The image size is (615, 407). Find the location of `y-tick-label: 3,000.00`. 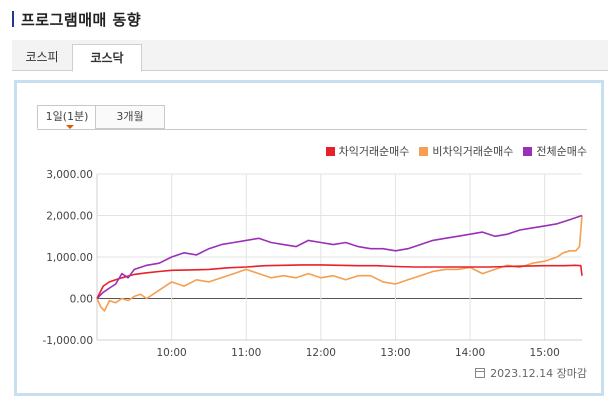

y-tick-label: 3,000.00 is located at coordinates (69, 175).